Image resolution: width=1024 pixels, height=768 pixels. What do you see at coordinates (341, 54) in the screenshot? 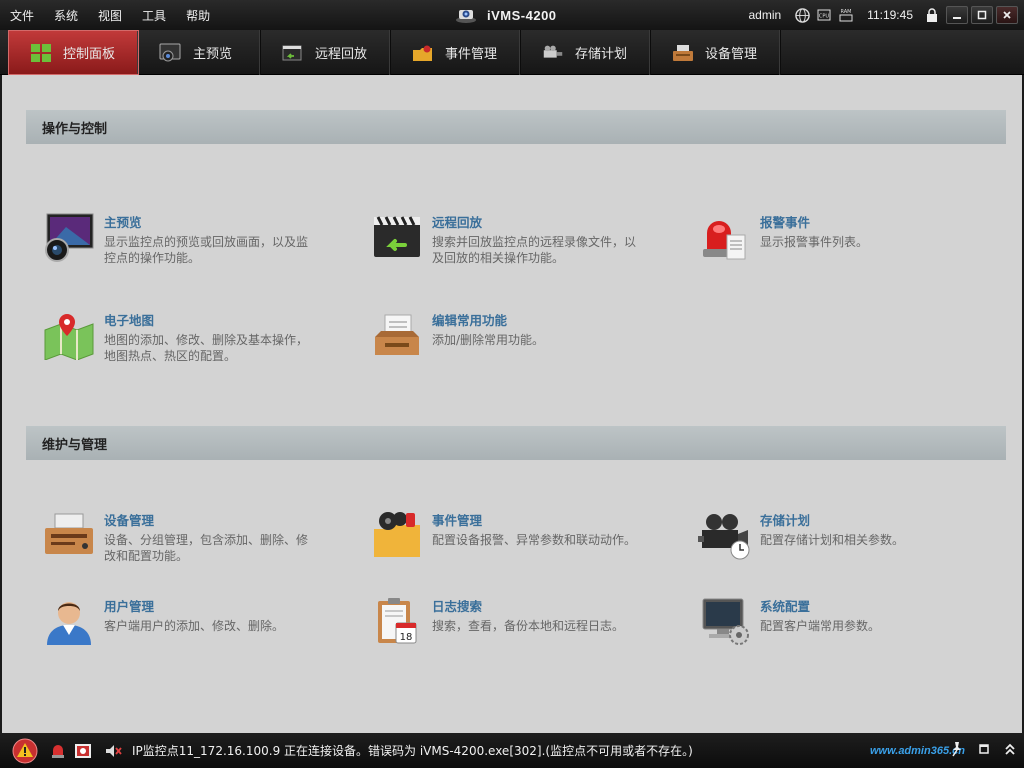
I see `tab-label: 远程回放` at bounding box center [341, 54].